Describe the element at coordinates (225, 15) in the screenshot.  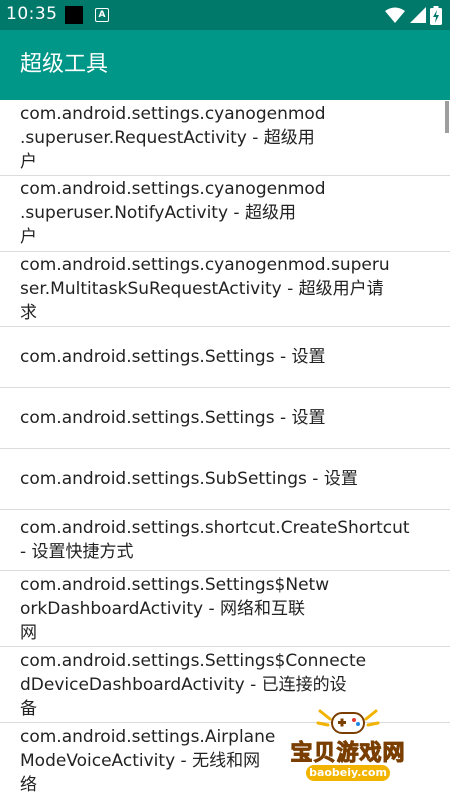
I see `status-bar: 10:35 A` at that location.